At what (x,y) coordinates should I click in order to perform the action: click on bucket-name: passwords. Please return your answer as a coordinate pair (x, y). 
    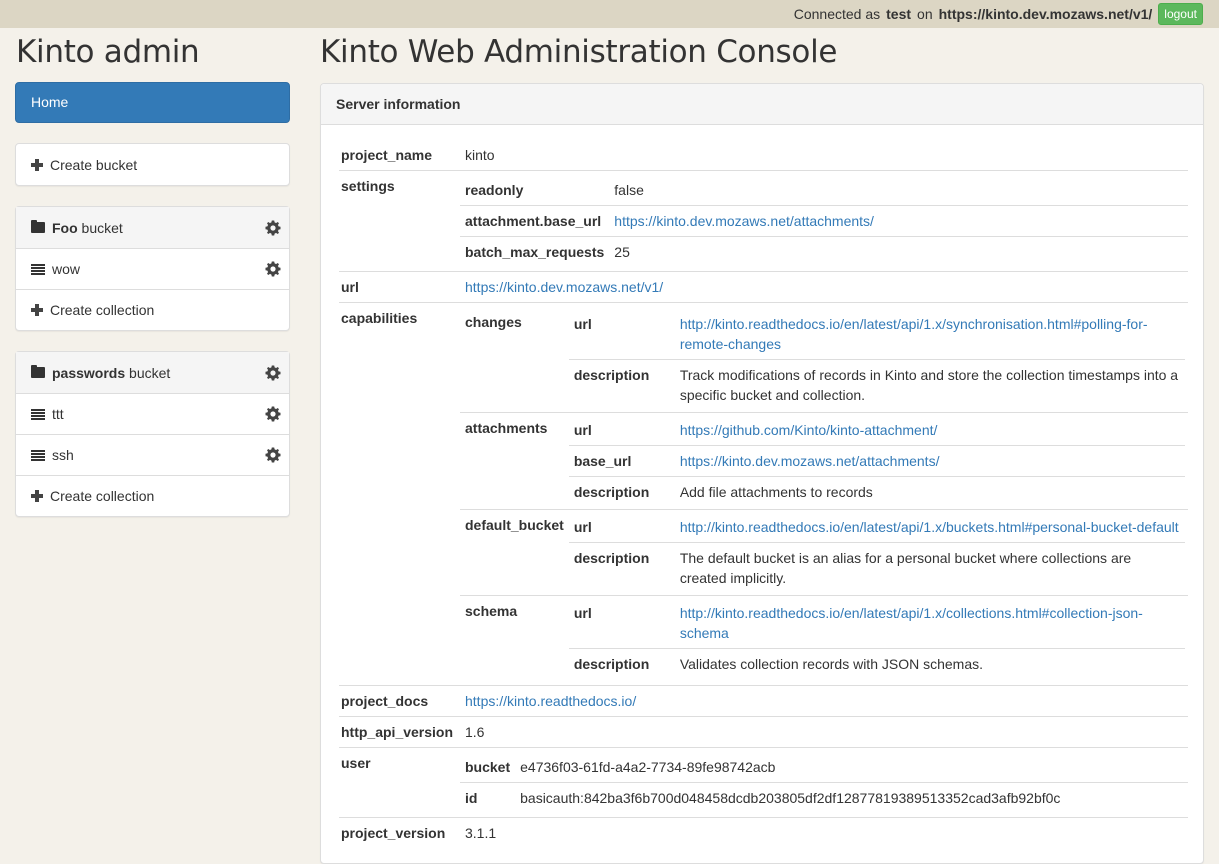
    Looking at the image, I should click on (89, 372).